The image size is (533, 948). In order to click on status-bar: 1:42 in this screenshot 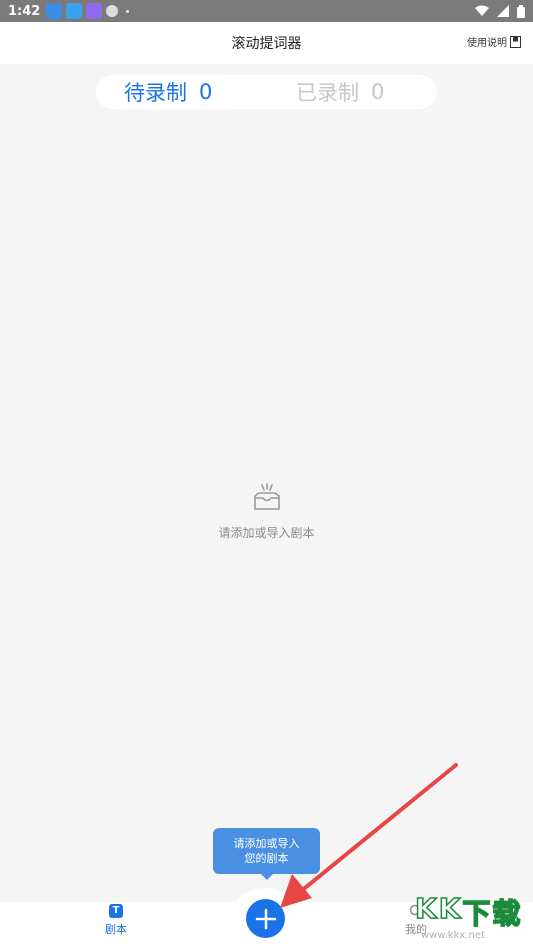, I will do `click(266, 11)`.